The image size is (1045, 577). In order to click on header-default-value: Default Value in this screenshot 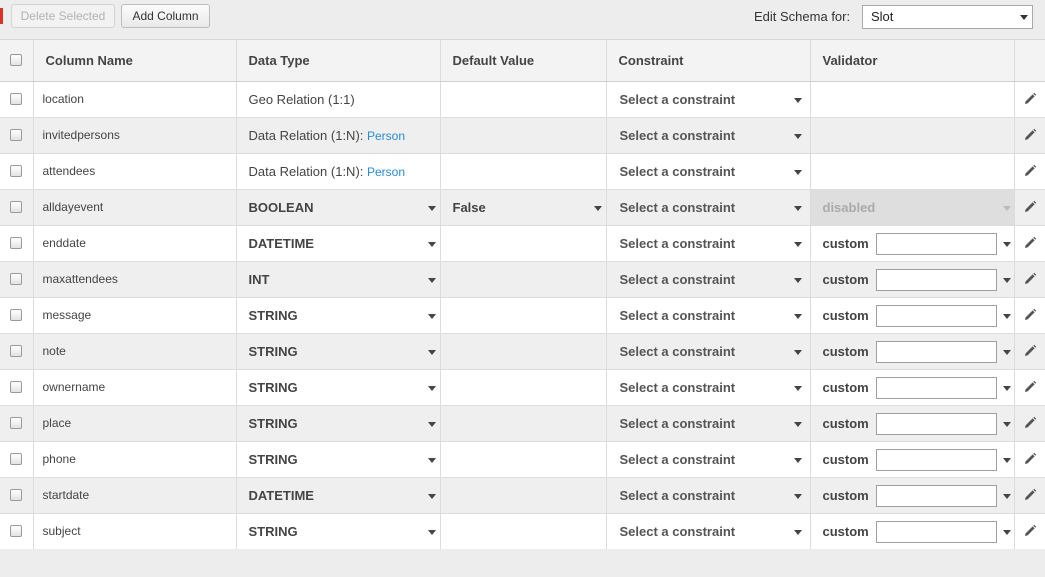, I will do `click(523, 61)`.